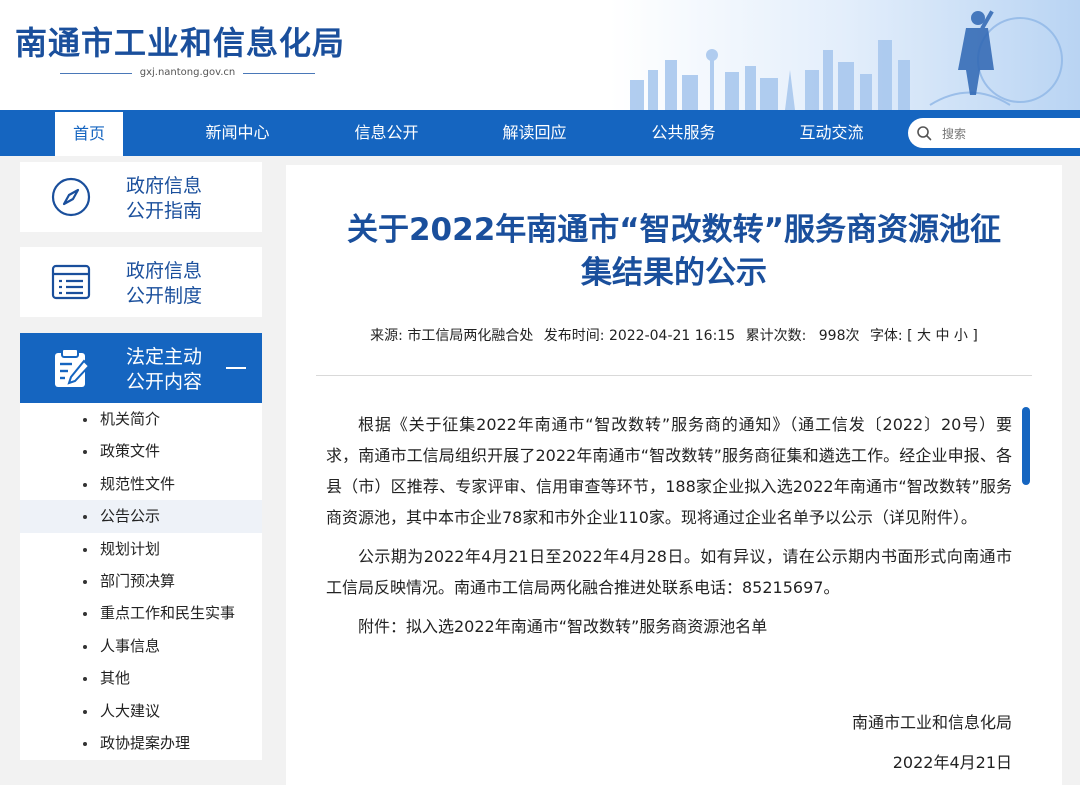  What do you see at coordinates (141, 678) in the screenshot?
I see `sidebar-item-other: 其他` at bounding box center [141, 678].